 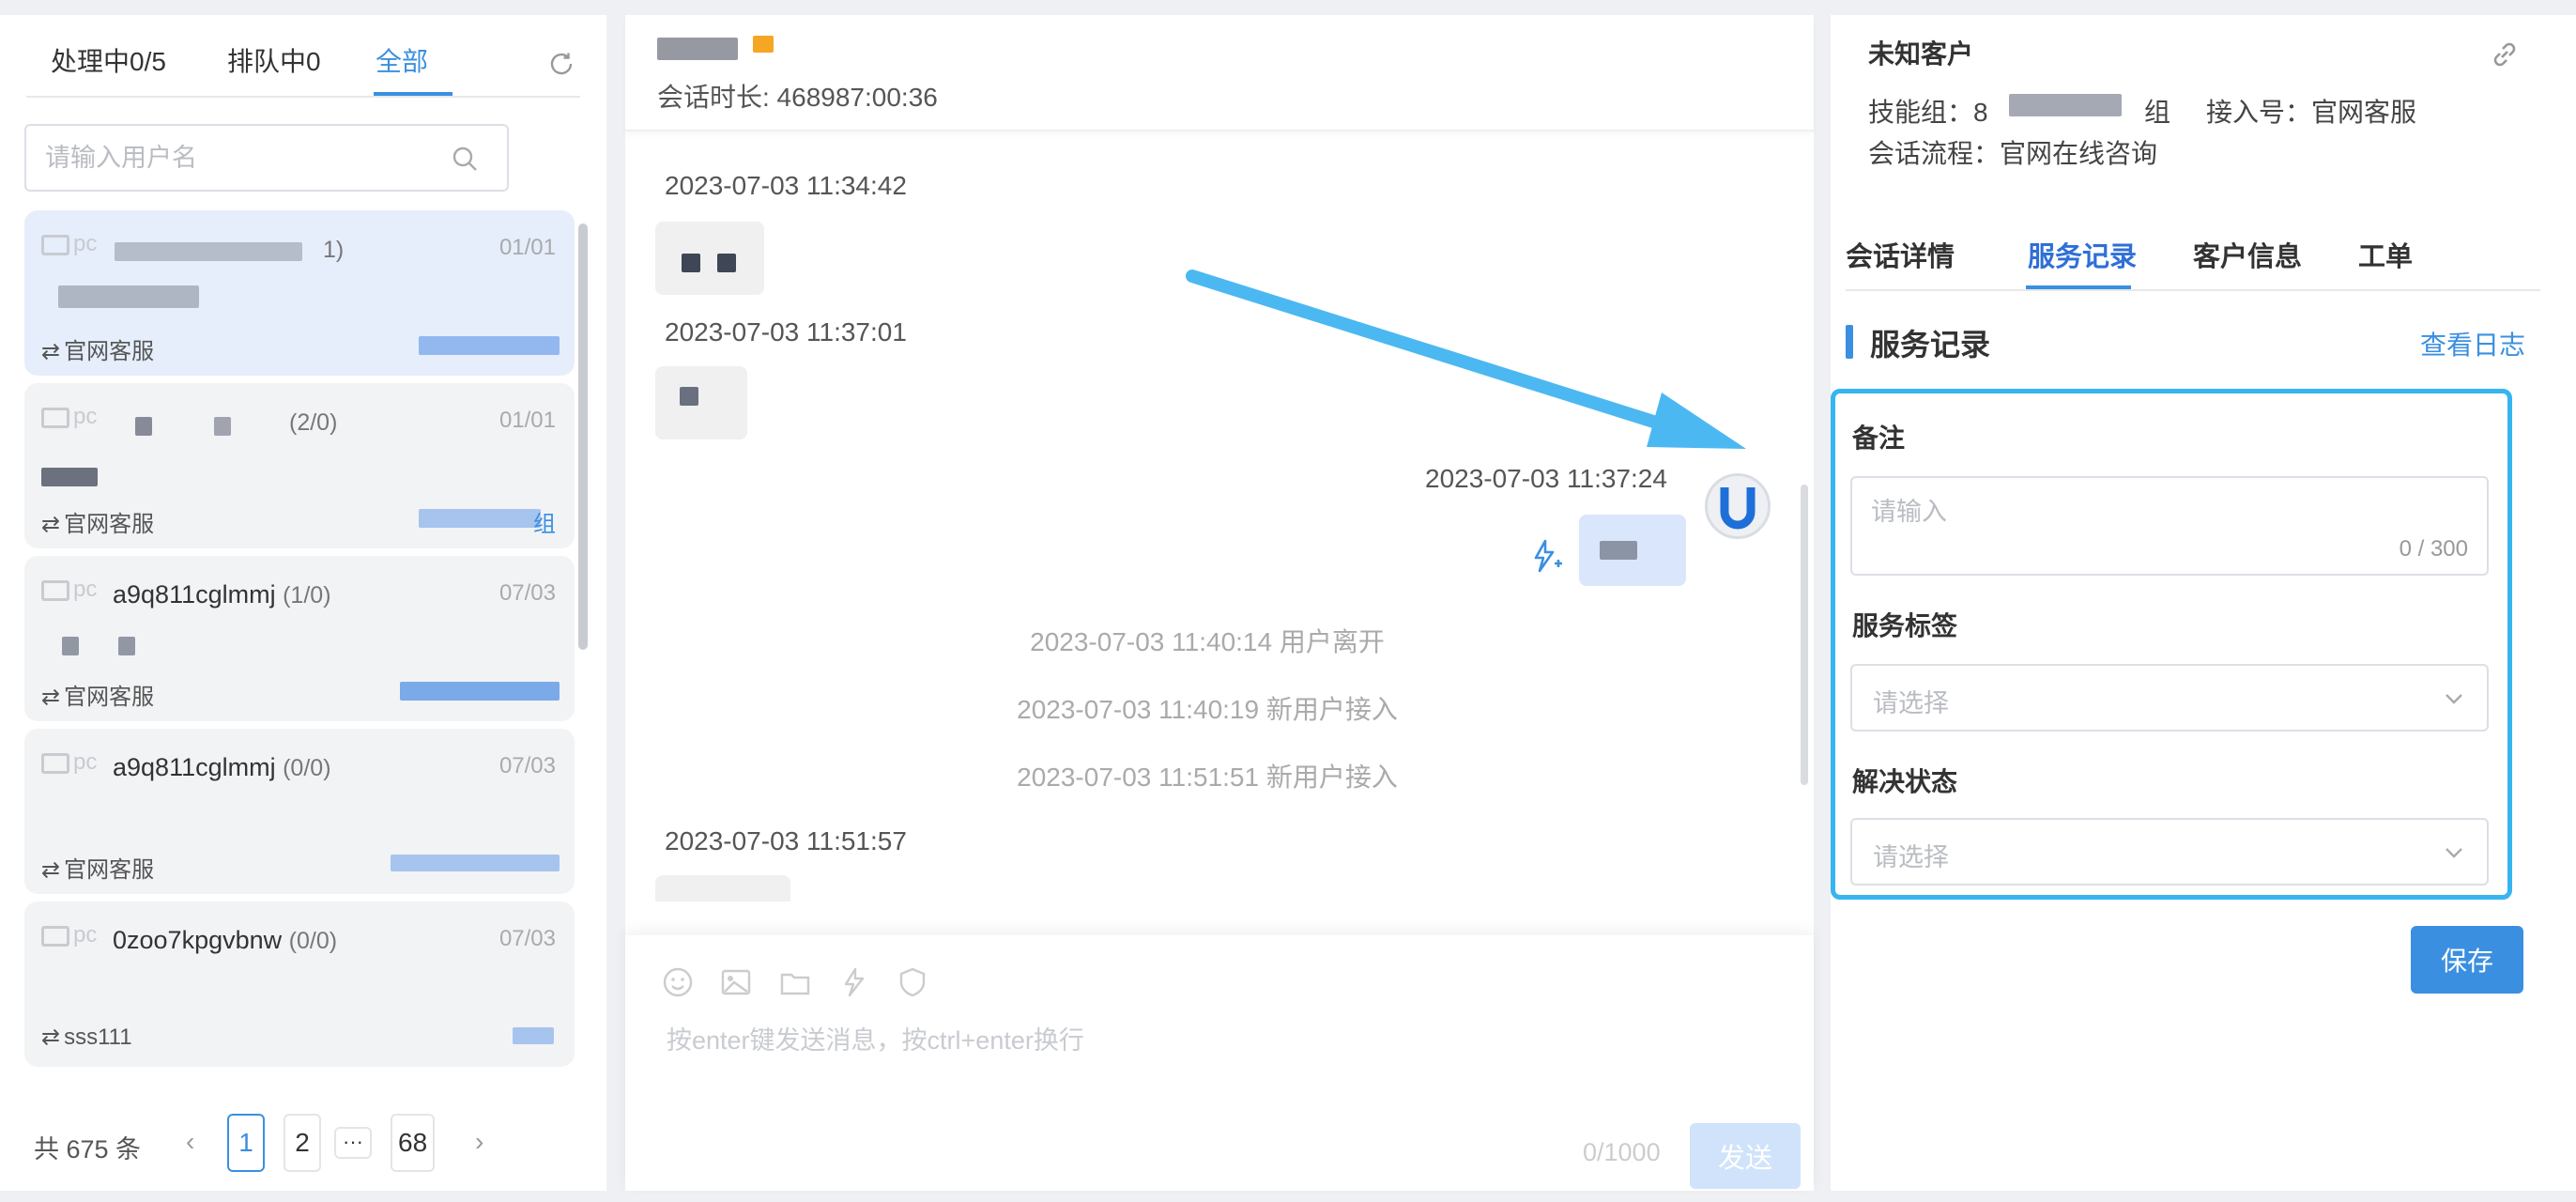 What do you see at coordinates (723, 888) in the screenshot?
I see `message-bubble: 1` at bounding box center [723, 888].